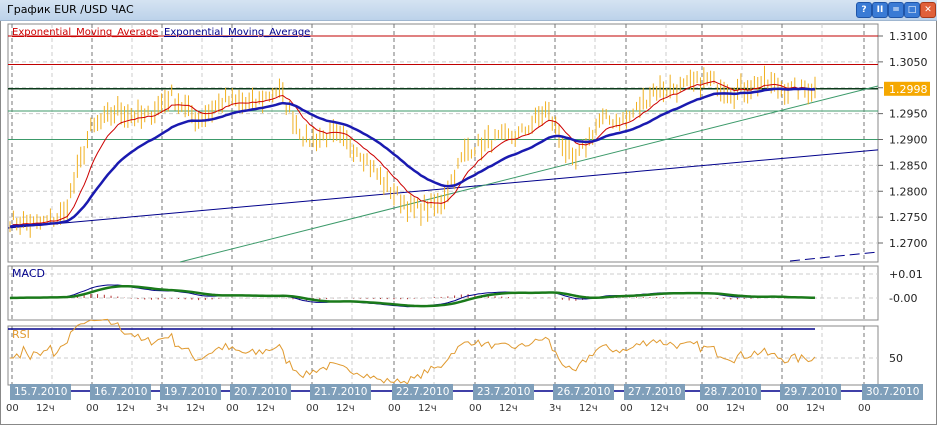 The height and width of the screenshot is (426, 937). I want to click on macd-tick-label: +0.01, so click(906, 274).